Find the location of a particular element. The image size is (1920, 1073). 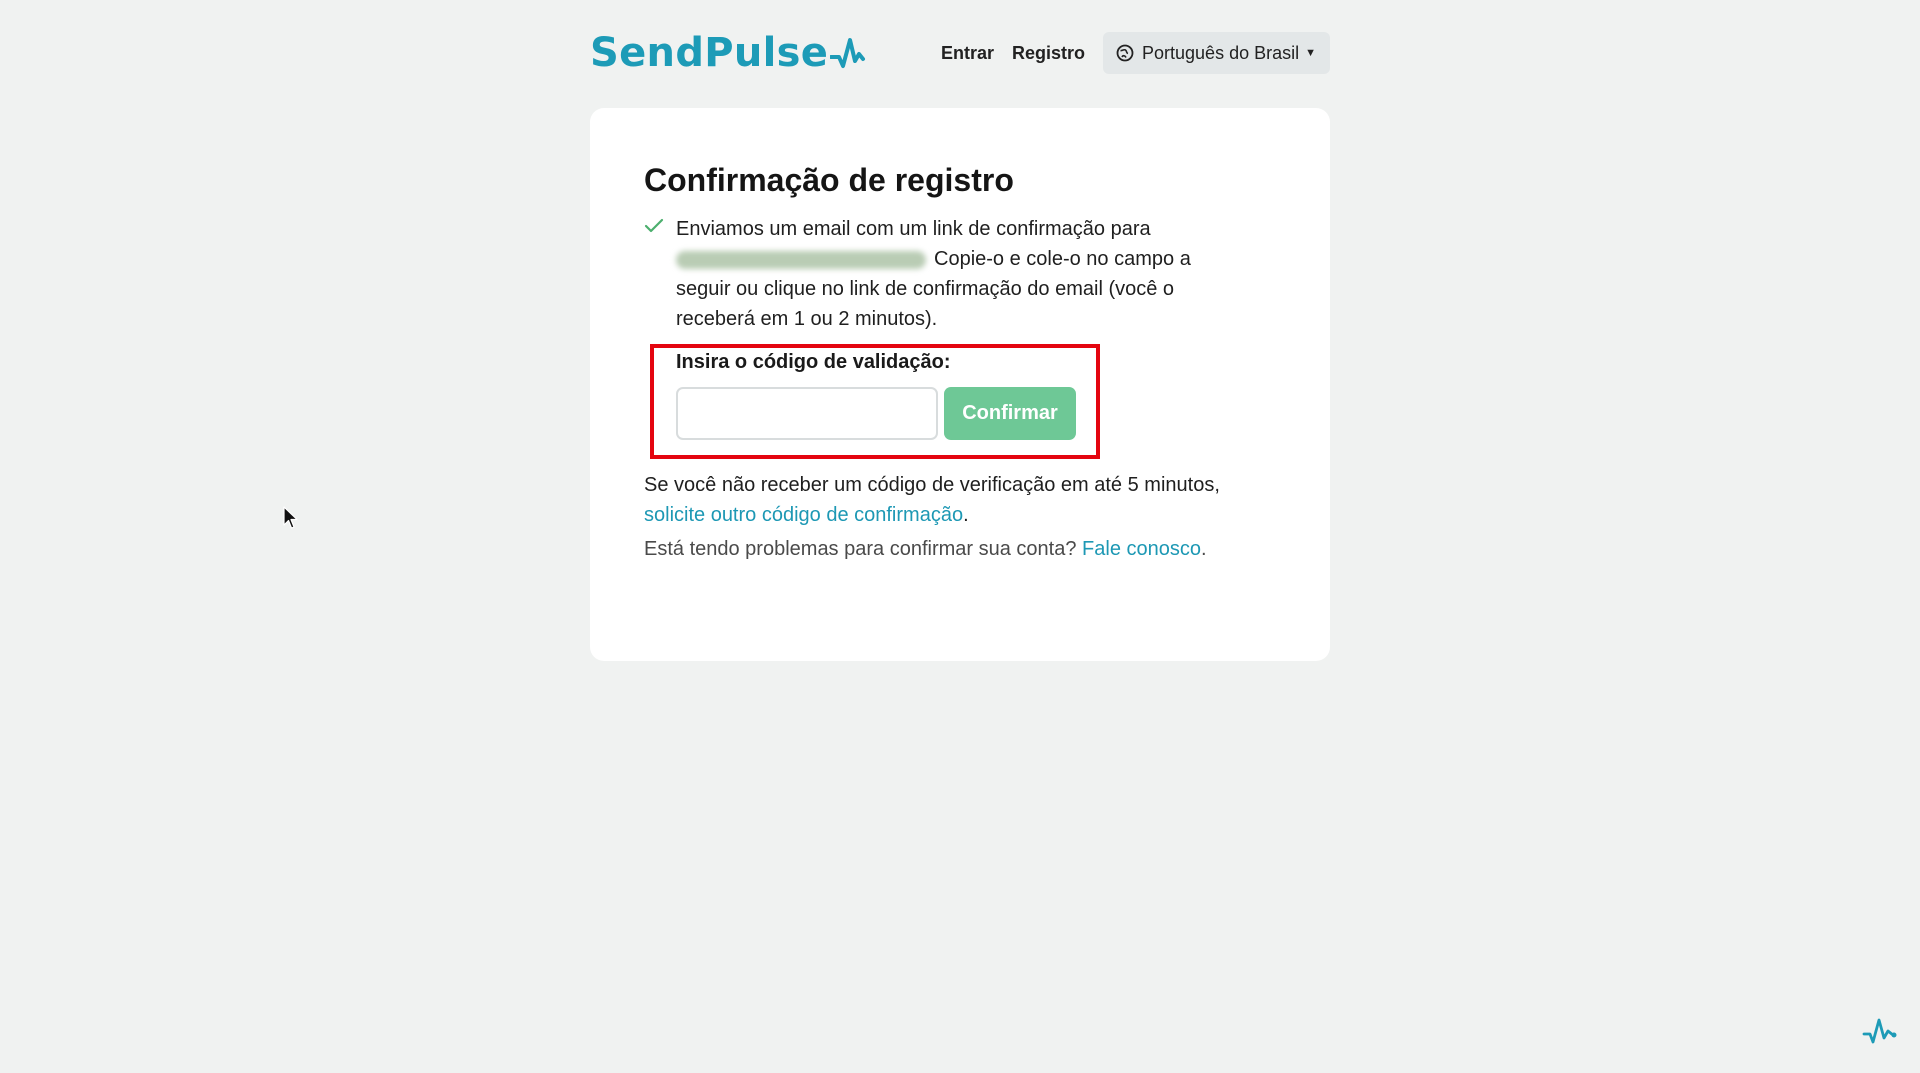

language-selector: Português do Brasil ▼ is located at coordinates (1216, 53).